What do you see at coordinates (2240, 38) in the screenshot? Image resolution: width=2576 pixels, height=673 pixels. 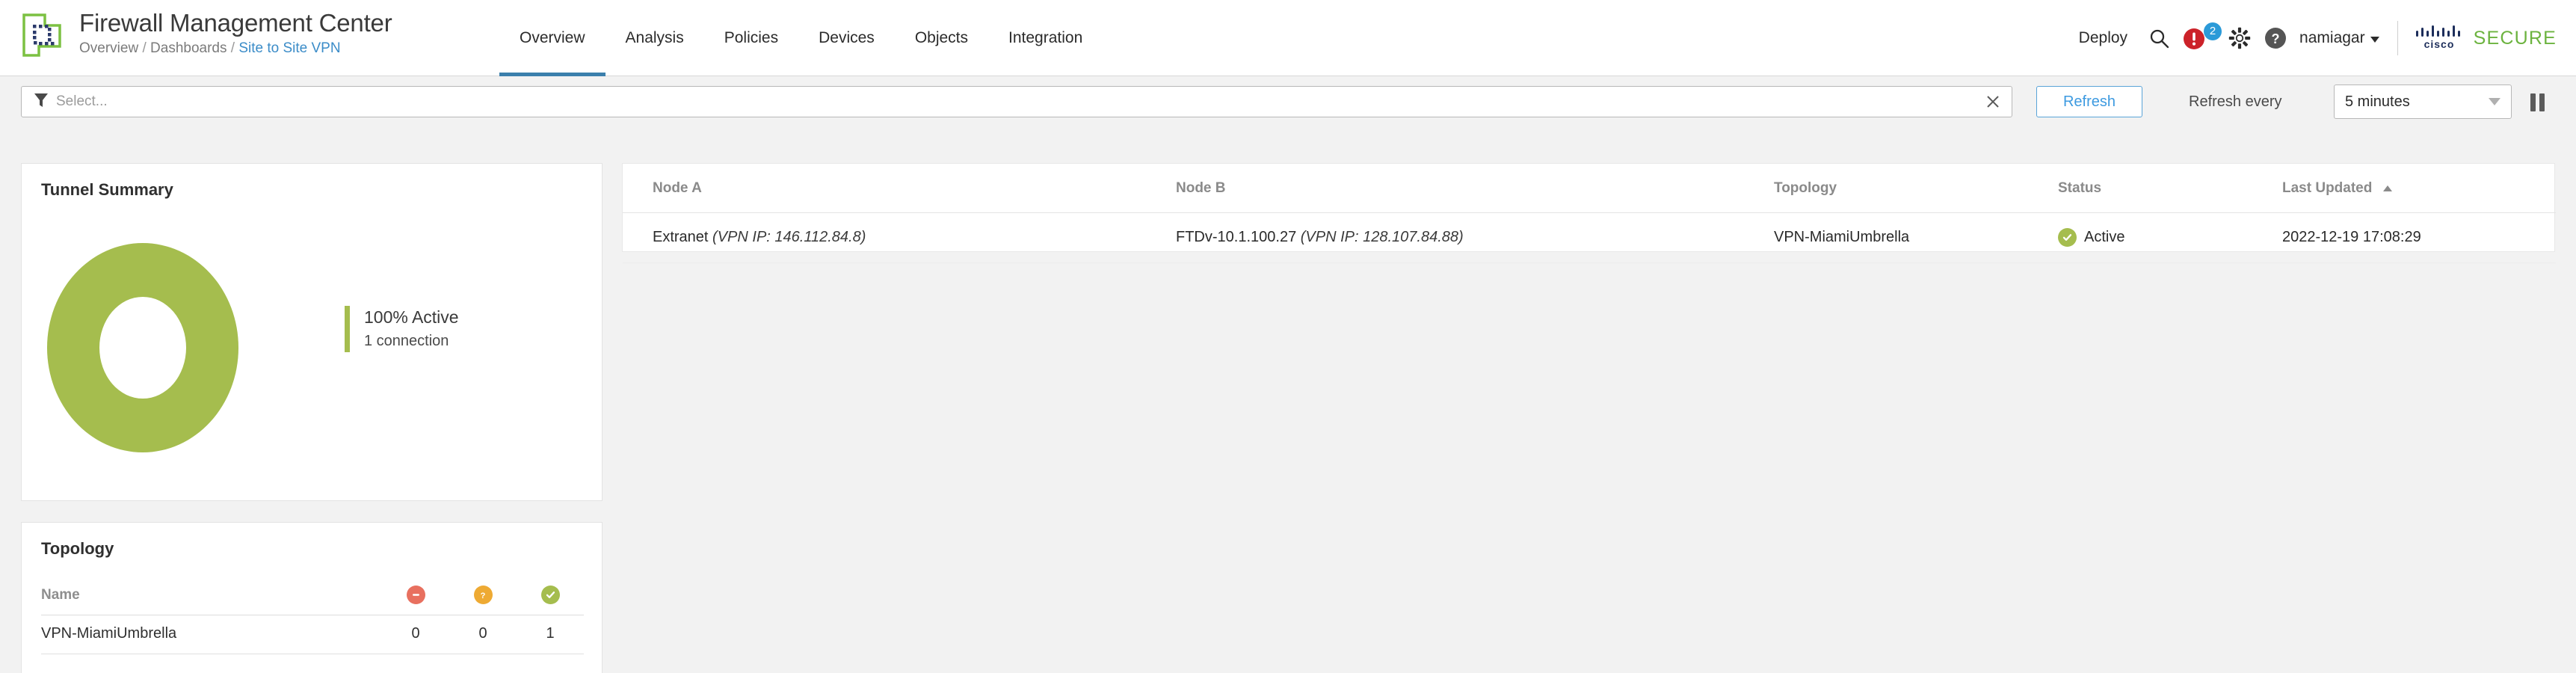 I see `gear-icon` at bounding box center [2240, 38].